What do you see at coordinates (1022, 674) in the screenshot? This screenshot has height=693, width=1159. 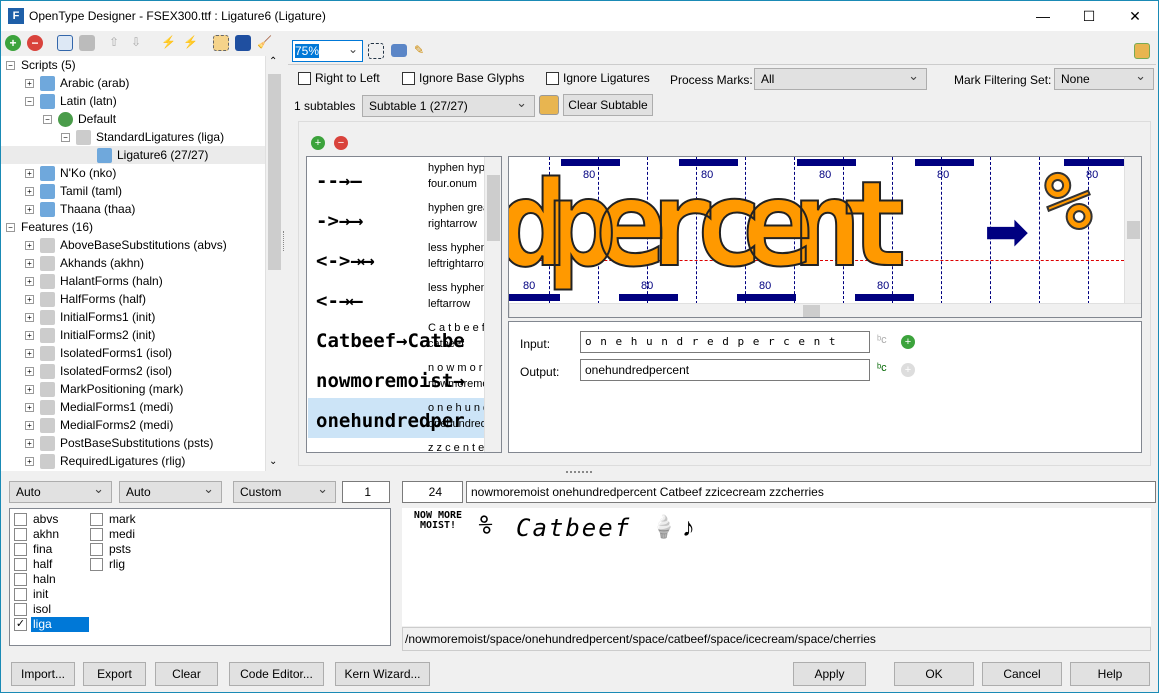 I see `cancel-button: Cancel` at bounding box center [1022, 674].